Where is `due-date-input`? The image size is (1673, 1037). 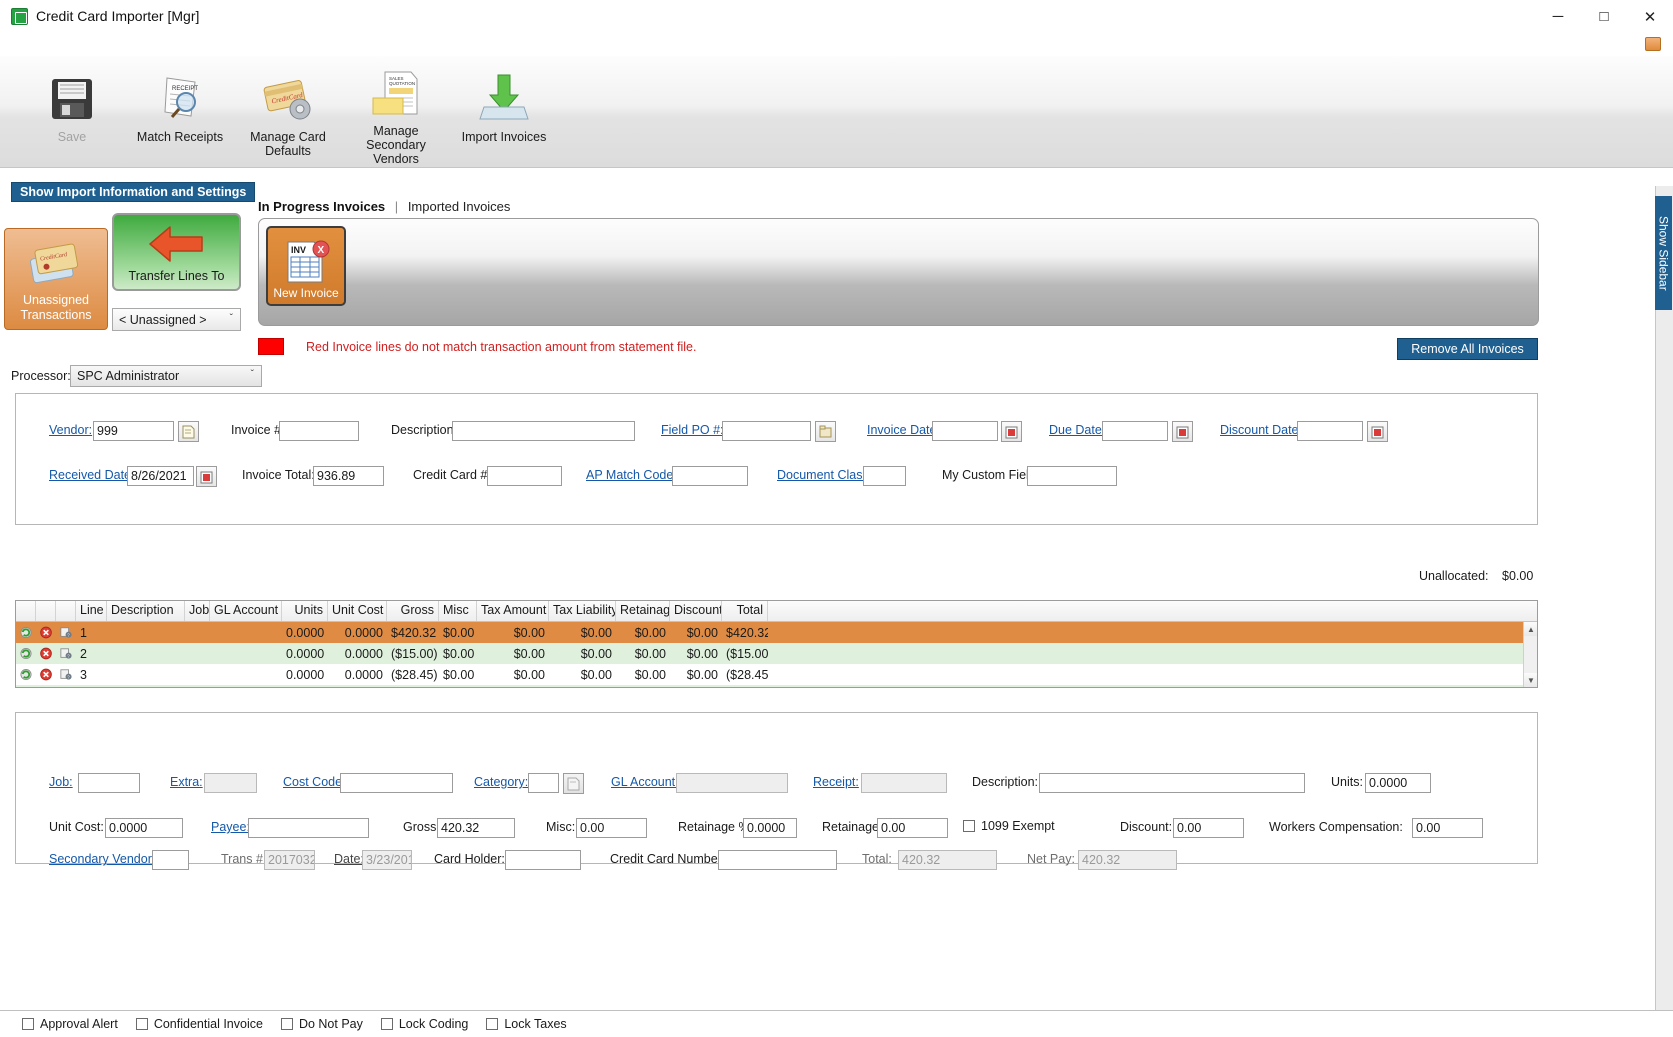 due-date-input is located at coordinates (1135, 431).